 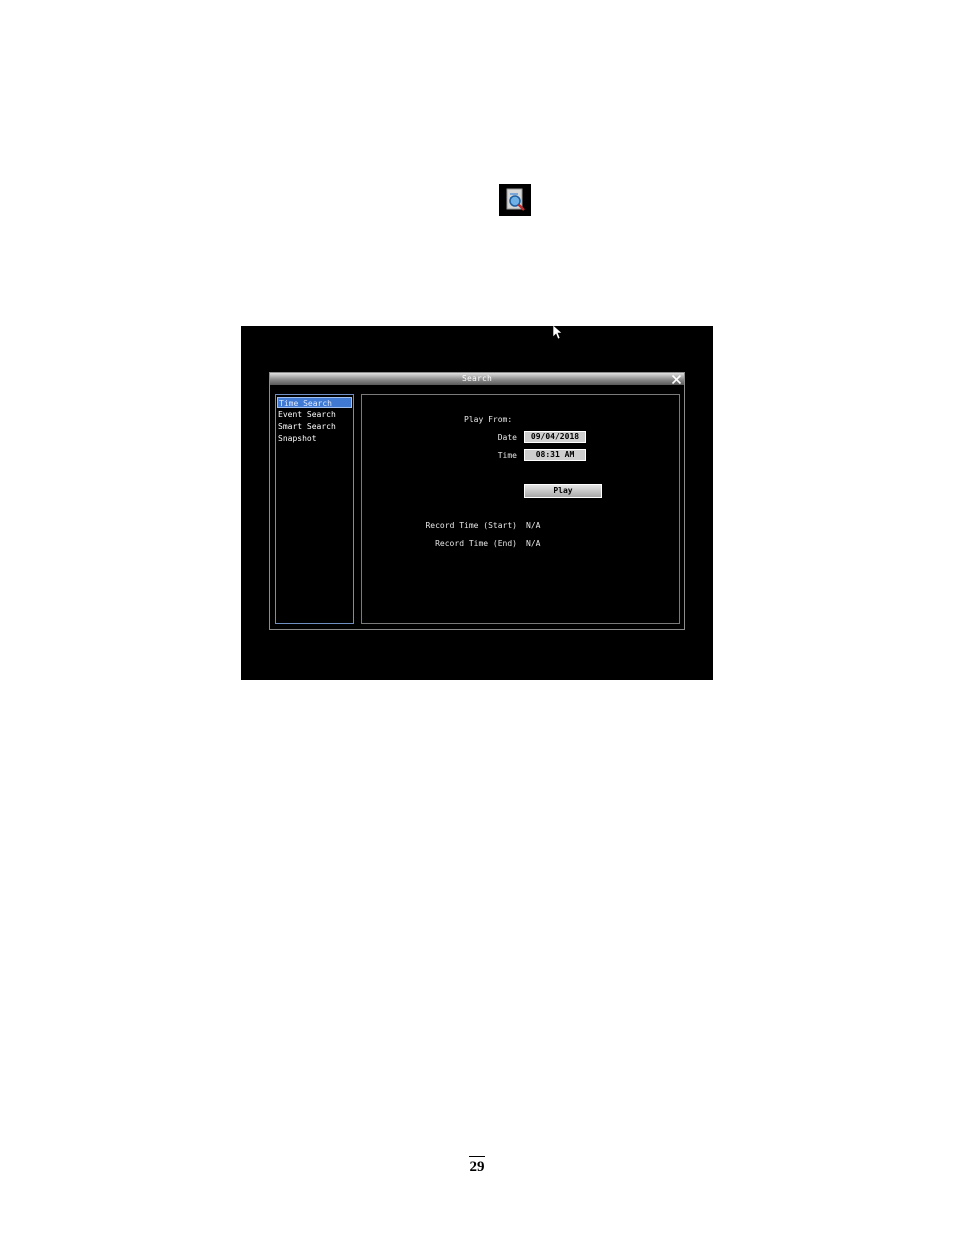 I want to click on sidebar-item-snapshot: Snapshot, so click(x=314, y=438).